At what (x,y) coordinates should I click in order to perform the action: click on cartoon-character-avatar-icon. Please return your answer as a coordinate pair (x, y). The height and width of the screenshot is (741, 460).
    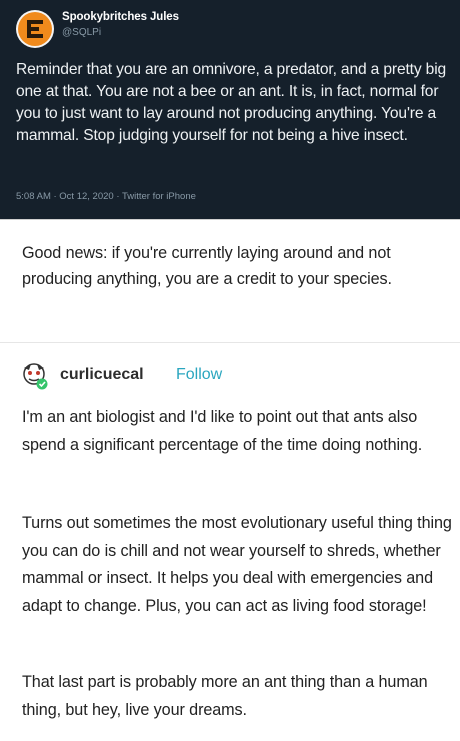
    Looking at the image, I should click on (35, 376).